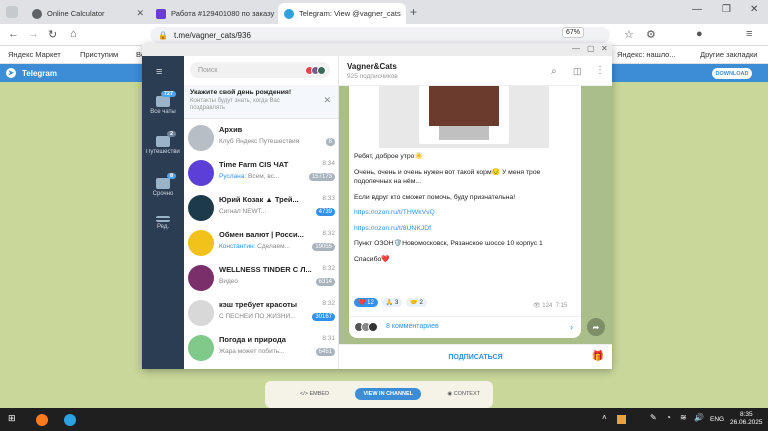  Describe the element at coordinates (600, 70) in the screenshot. I see `more-options-icon: ⋮` at that location.